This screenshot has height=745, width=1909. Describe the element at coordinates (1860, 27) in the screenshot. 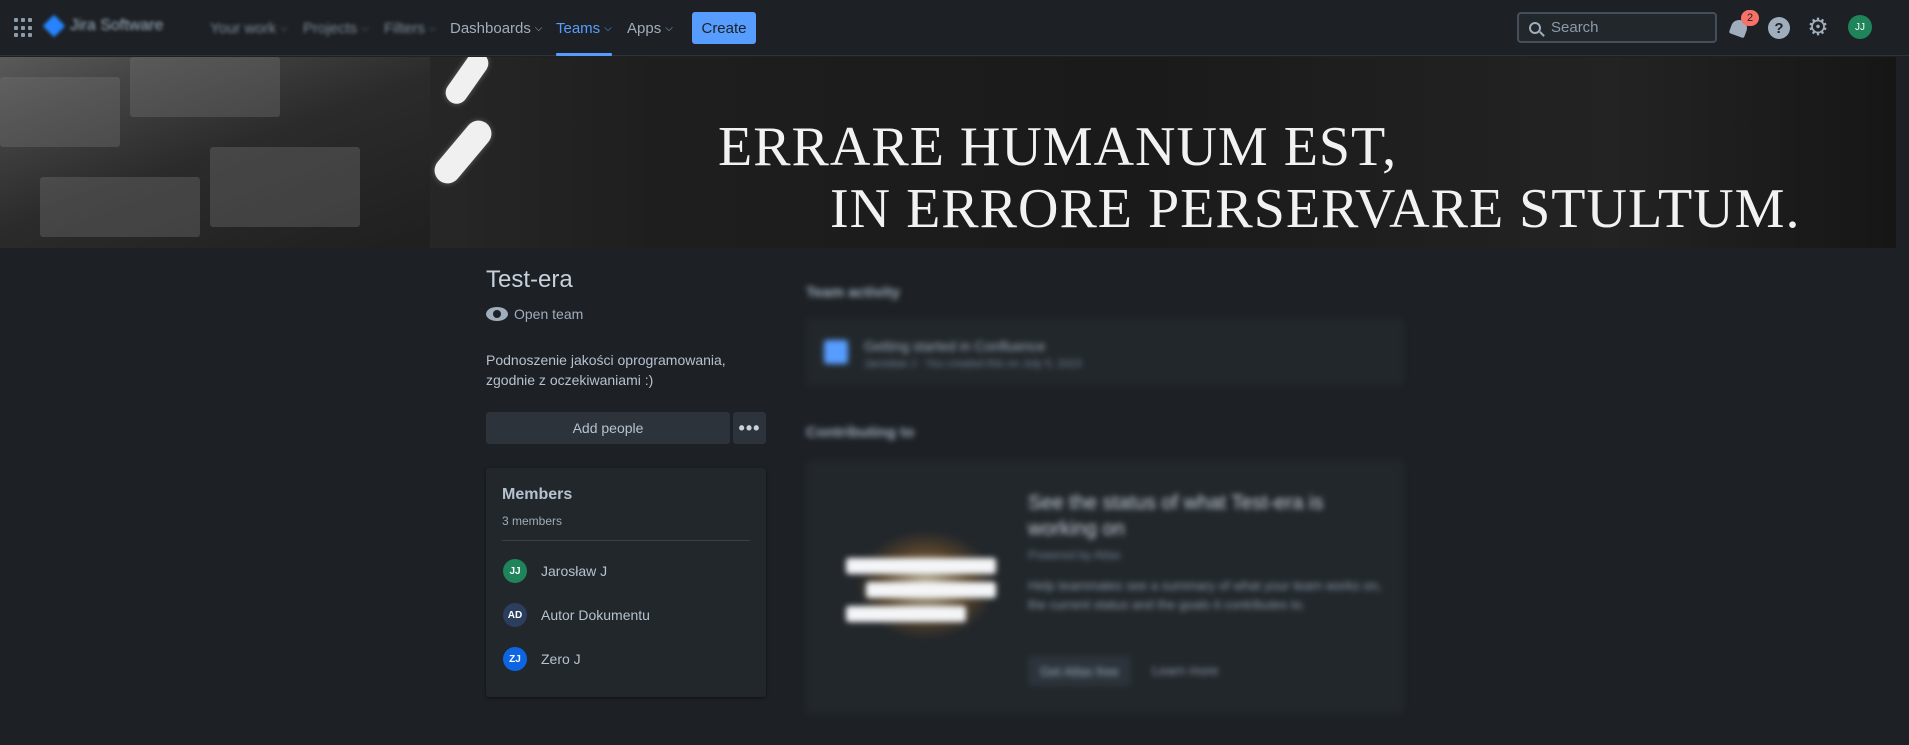

I see `user-avatar: JJ` at that location.